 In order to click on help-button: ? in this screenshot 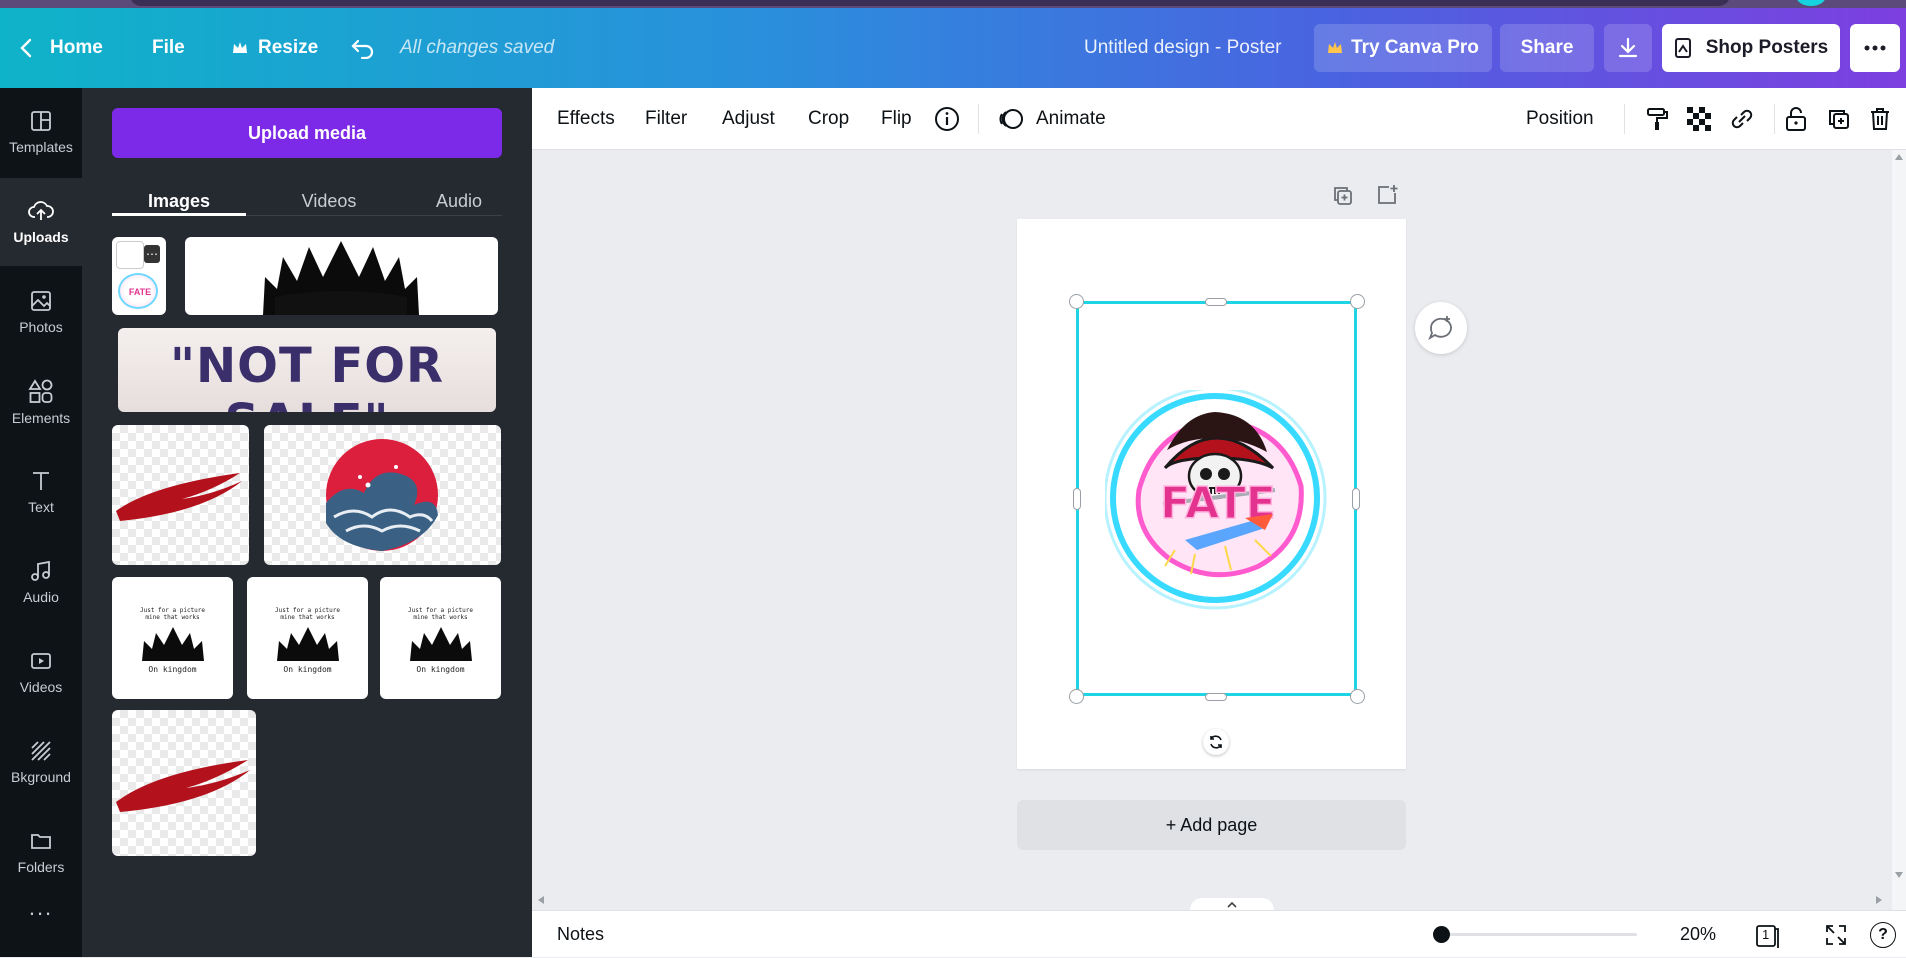, I will do `click(1883, 935)`.